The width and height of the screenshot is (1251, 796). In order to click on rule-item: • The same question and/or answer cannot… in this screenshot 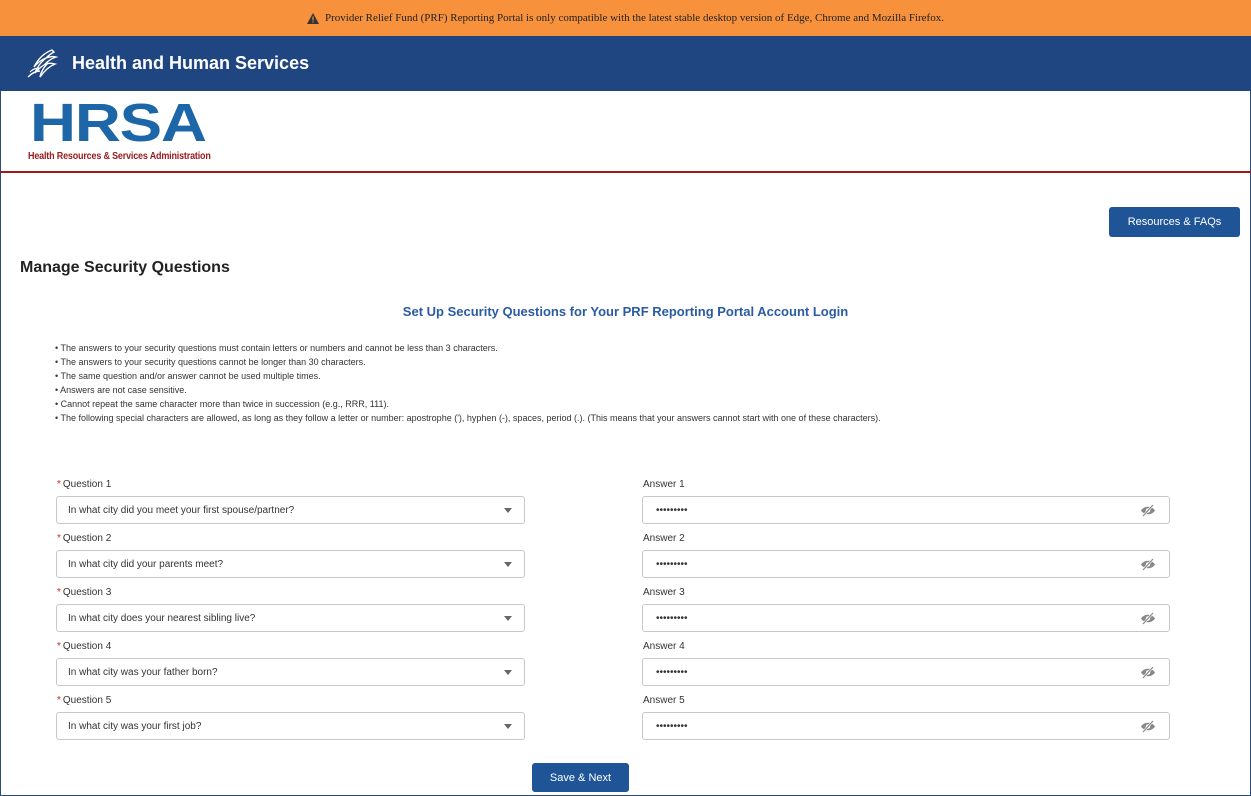, I will do `click(188, 376)`.